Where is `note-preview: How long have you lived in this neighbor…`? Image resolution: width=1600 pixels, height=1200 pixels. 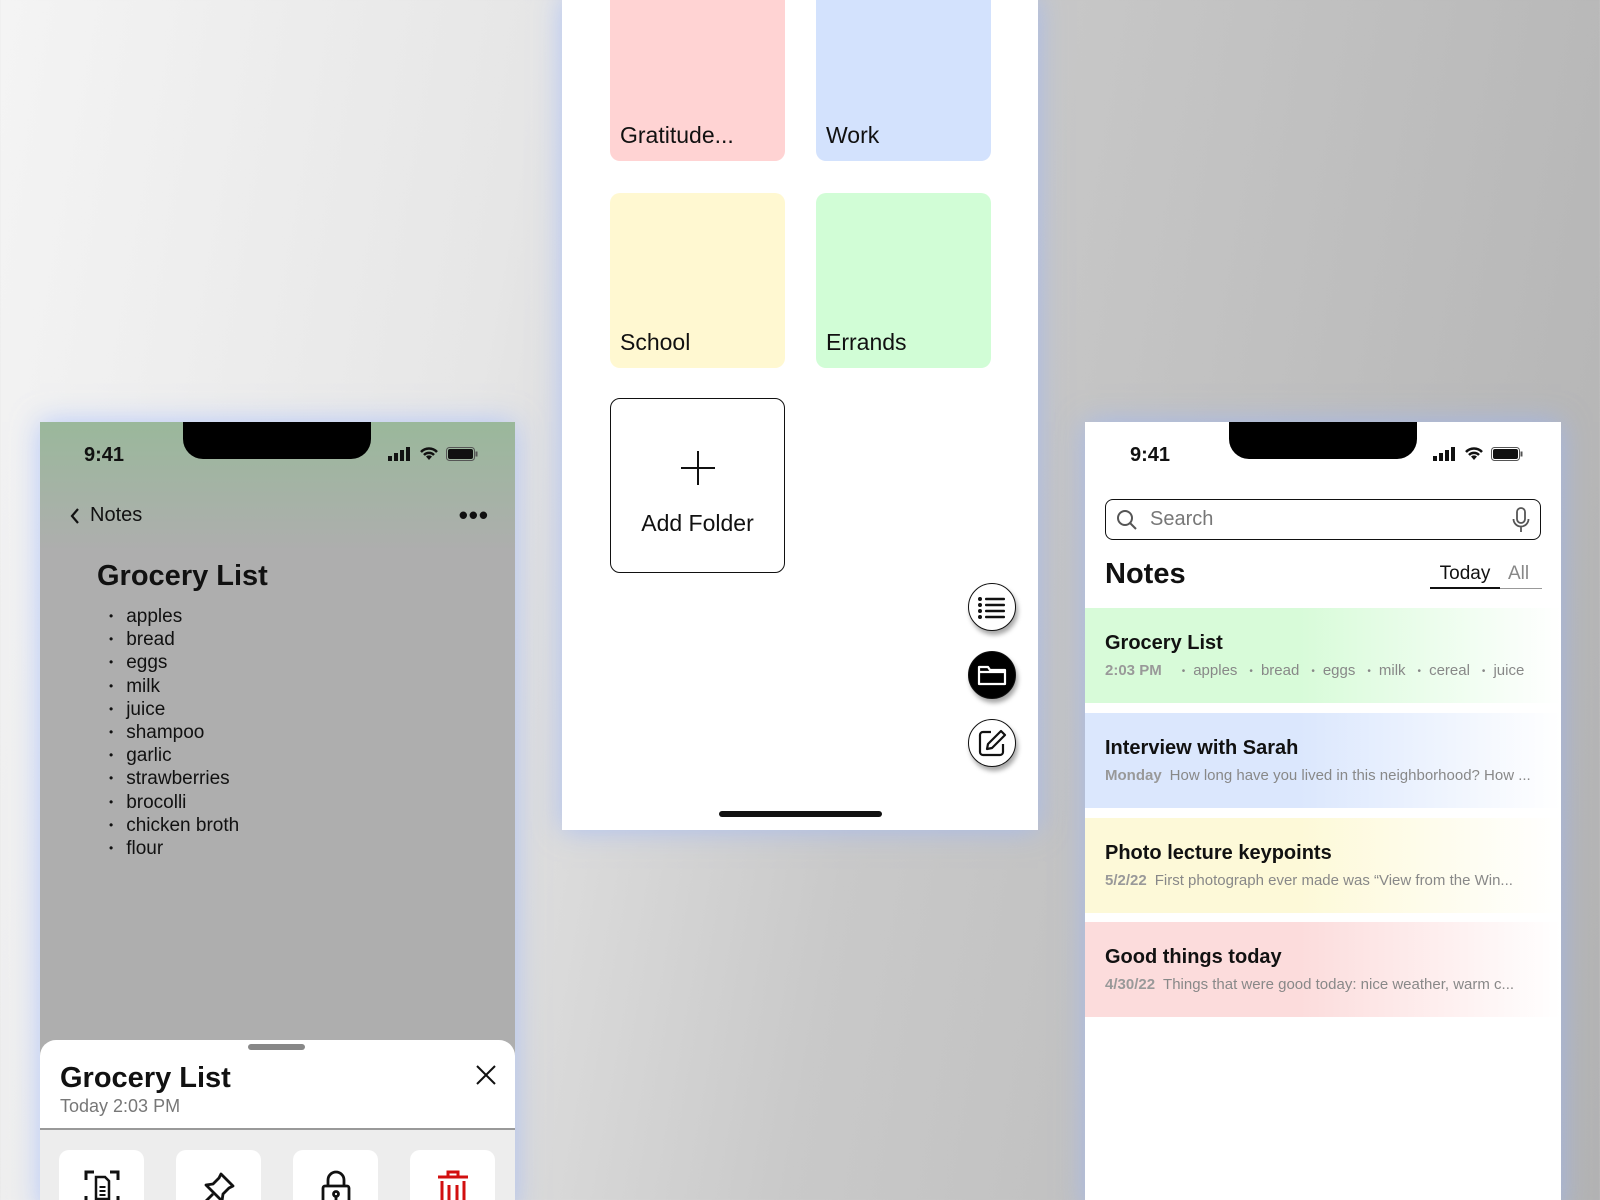 note-preview: How long have you lived in this neighbor… is located at coordinates (1350, 775).